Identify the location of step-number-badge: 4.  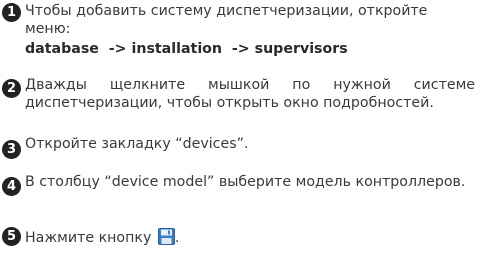
(11, 186).